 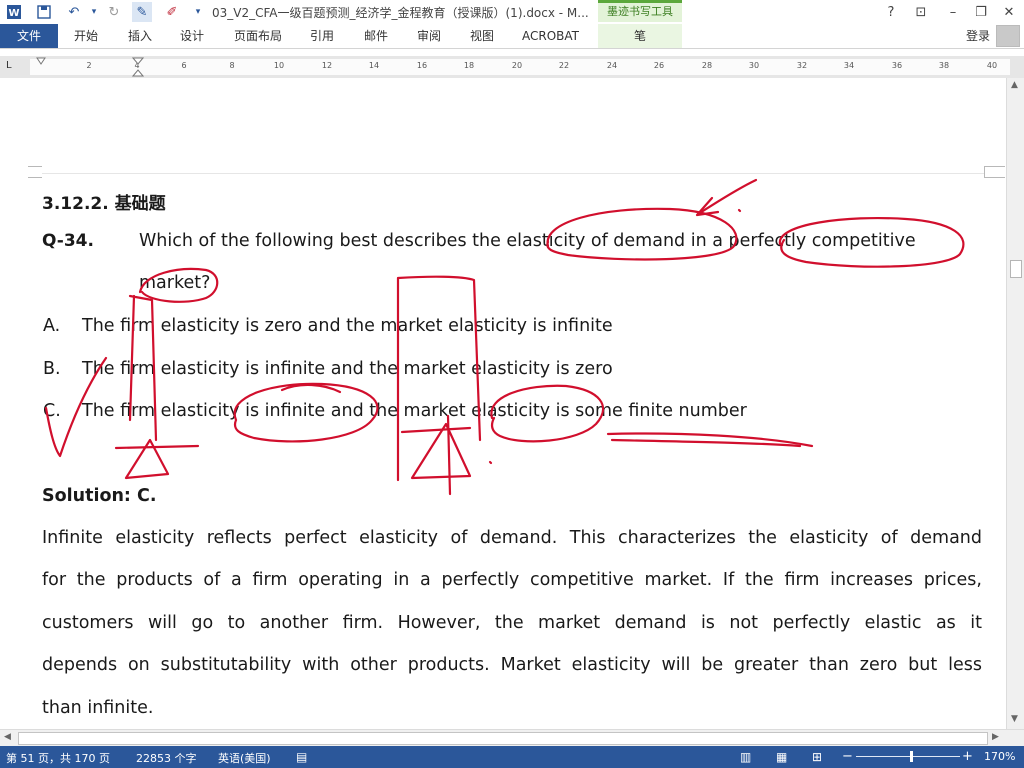 What do you see at coordinates (99, 496) in the screenshot?
I see `solution-title: Solution: C.` at bounding box center [99, 496].